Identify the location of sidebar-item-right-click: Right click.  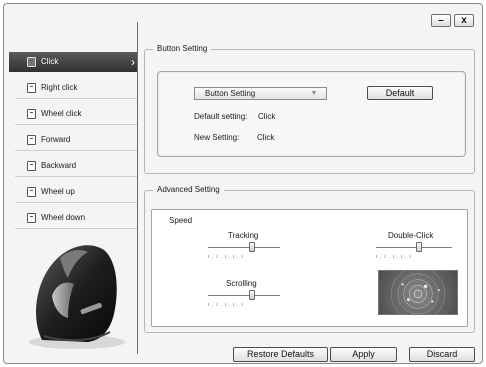
(73, 88).